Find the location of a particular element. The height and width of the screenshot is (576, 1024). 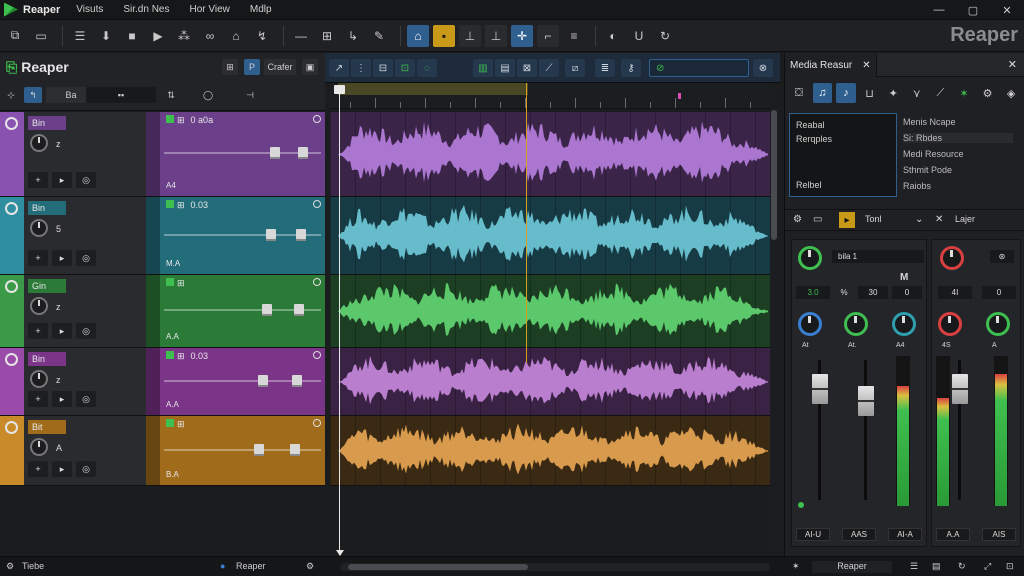

star-icon: ✦ is located at coordinates (893, 93).